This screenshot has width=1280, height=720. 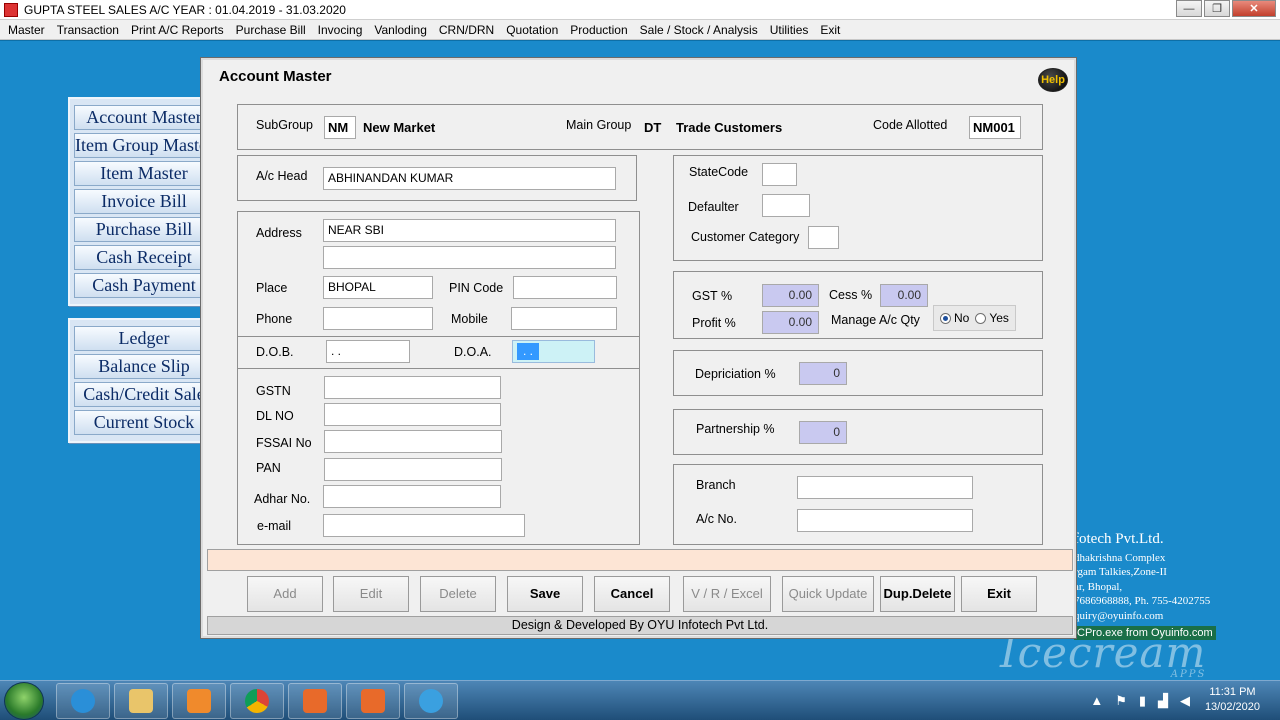 I want to click on nav-cash-payment: Cash Payment, so click(x=144, y=285).